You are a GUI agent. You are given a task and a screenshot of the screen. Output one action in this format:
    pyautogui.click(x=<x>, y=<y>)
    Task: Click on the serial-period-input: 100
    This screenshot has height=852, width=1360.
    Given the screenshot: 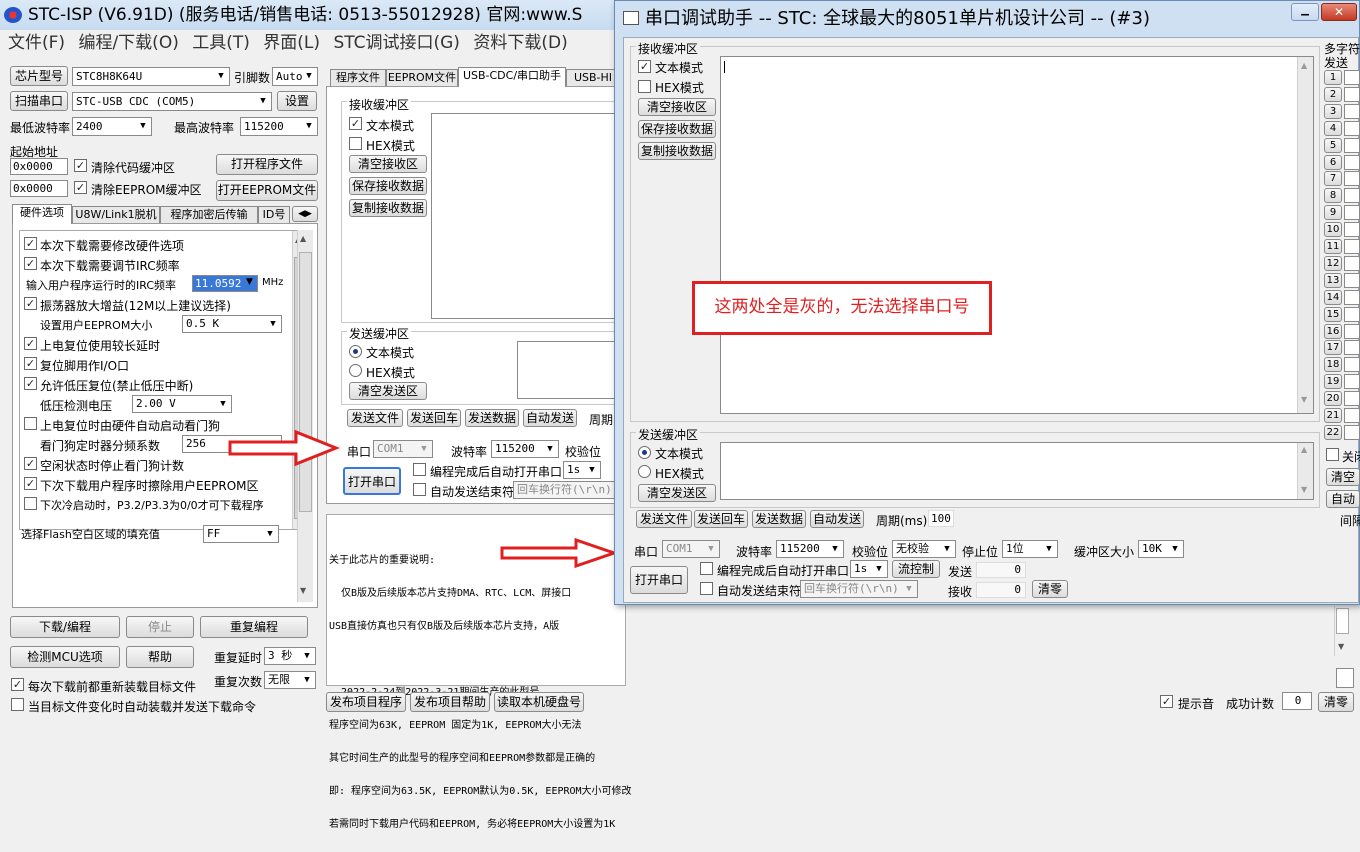 What is the action you would take?
    pyautogui.click(x=941, y=518)
    